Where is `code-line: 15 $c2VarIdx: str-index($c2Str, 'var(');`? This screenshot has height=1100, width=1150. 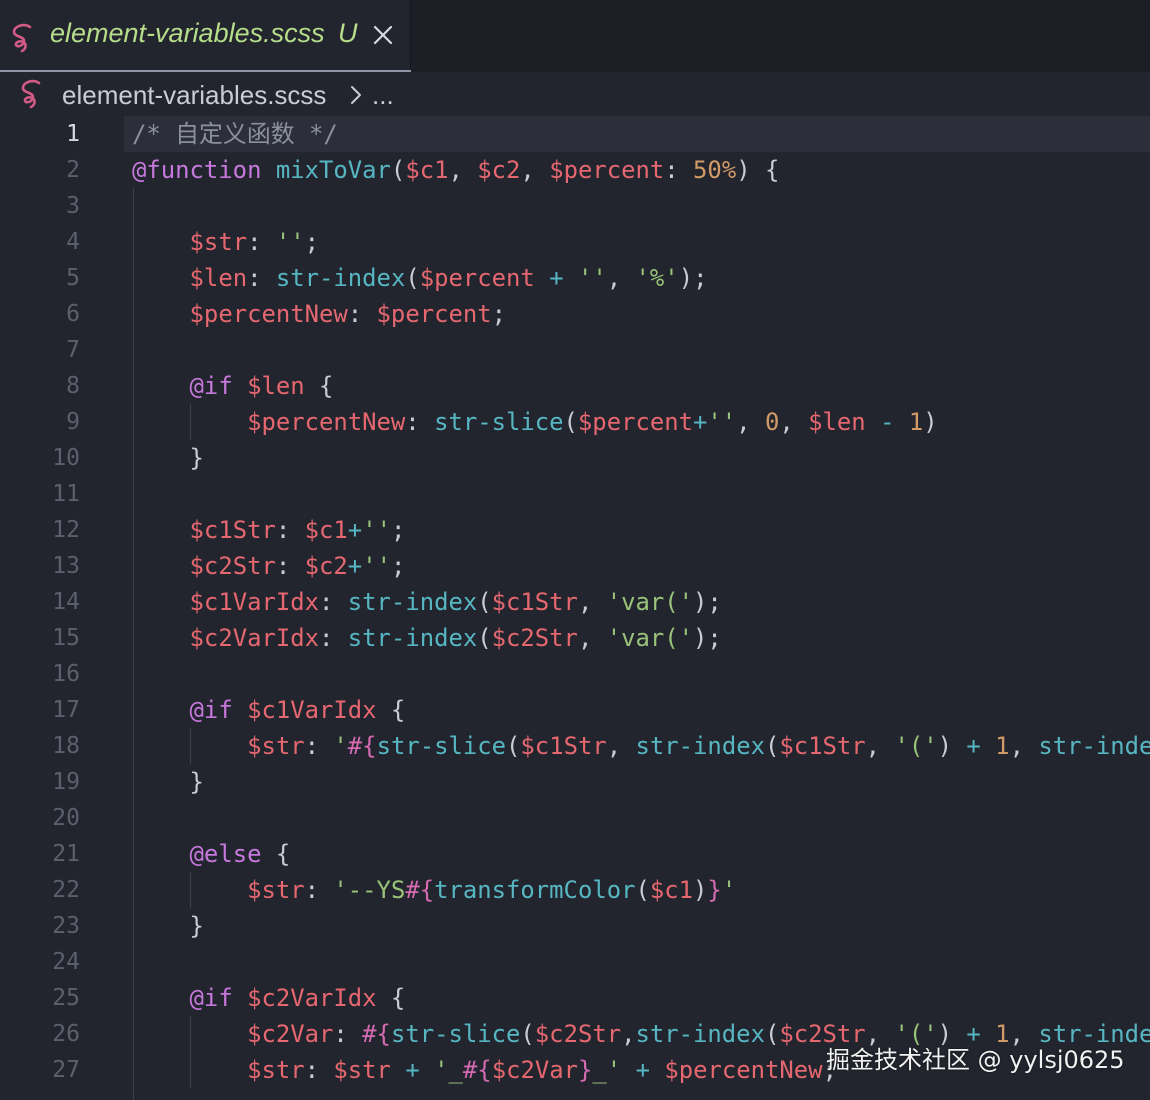
code-line: 15 $c2VarIdx: str-index($c2Str, 'var('); is located at coordinates (575, 638).